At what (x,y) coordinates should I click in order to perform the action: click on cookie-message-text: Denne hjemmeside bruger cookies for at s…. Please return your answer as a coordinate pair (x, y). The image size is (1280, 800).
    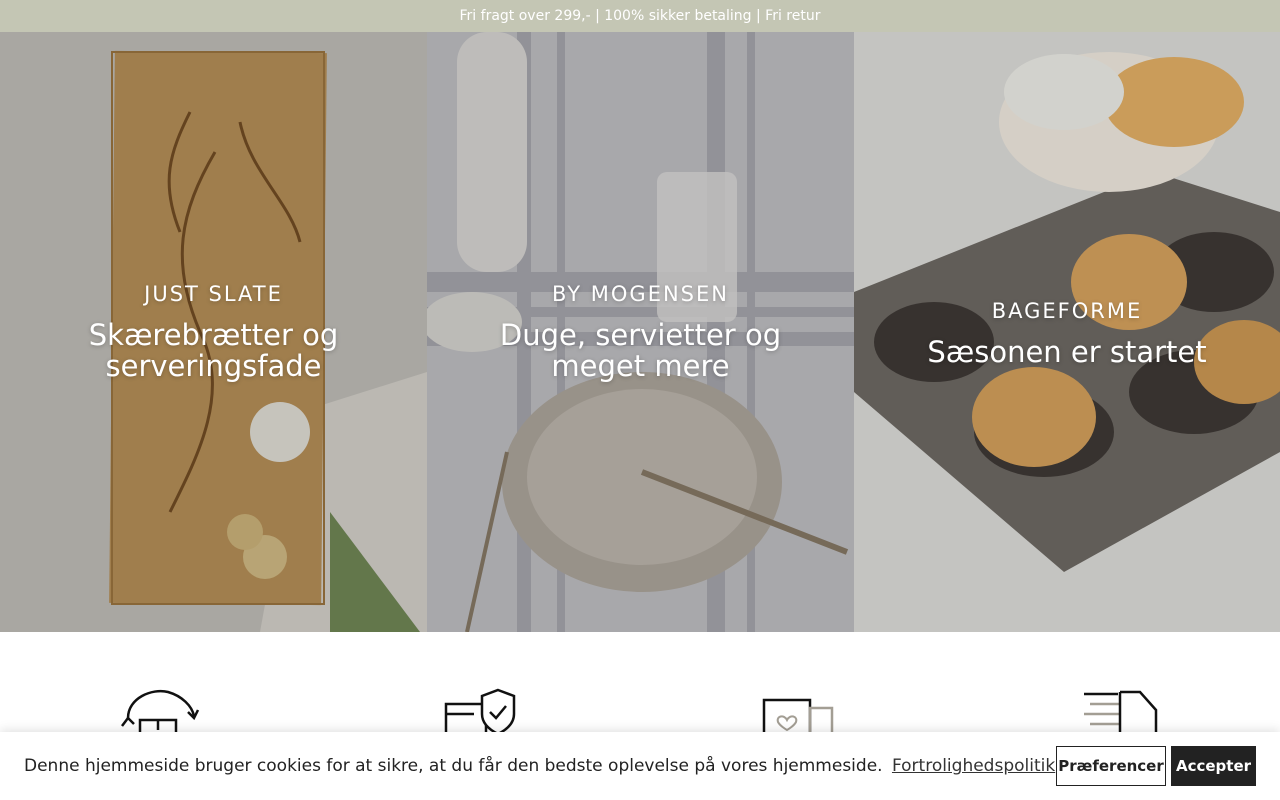
    Looking at the image, I should click on (453, 766).